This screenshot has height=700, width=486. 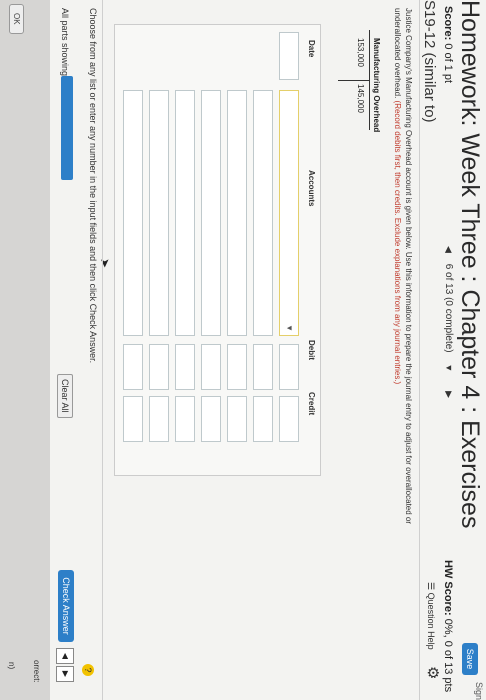 What do you see at coordinates (449, 249) in the screenshot?
I see `prev-question-icon: ◀` at bounding box center [449, 249].